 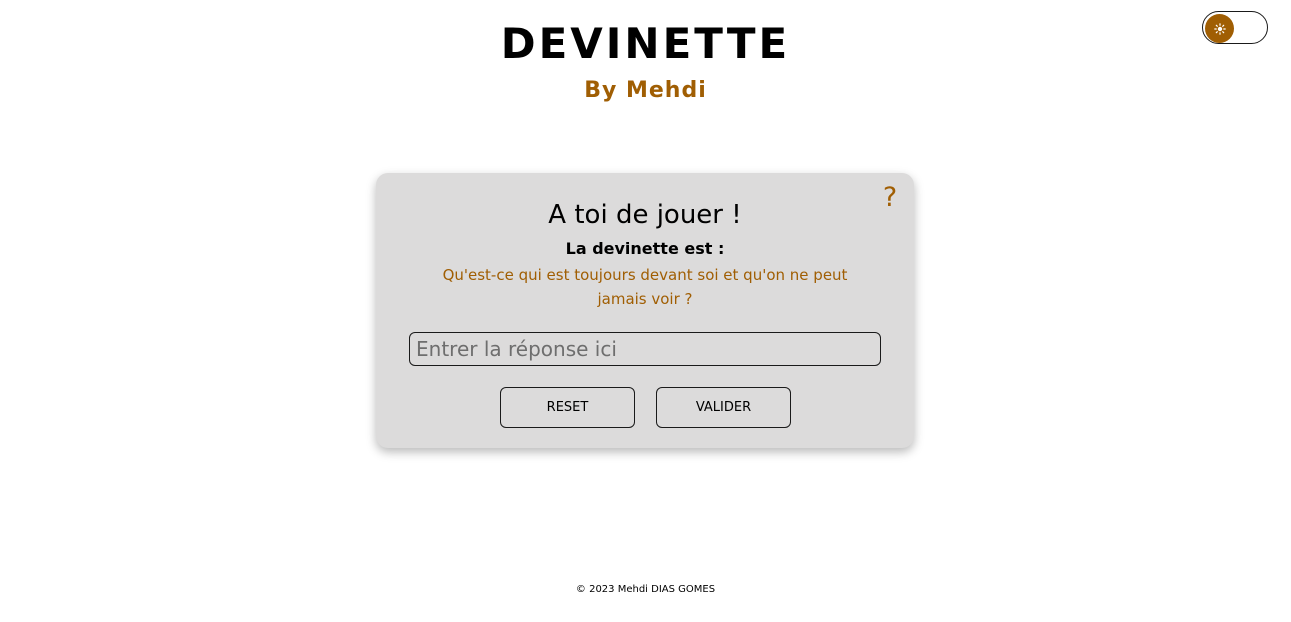 I want to click on site-subtitle: By Mehdi, so click(x=645, y=90).